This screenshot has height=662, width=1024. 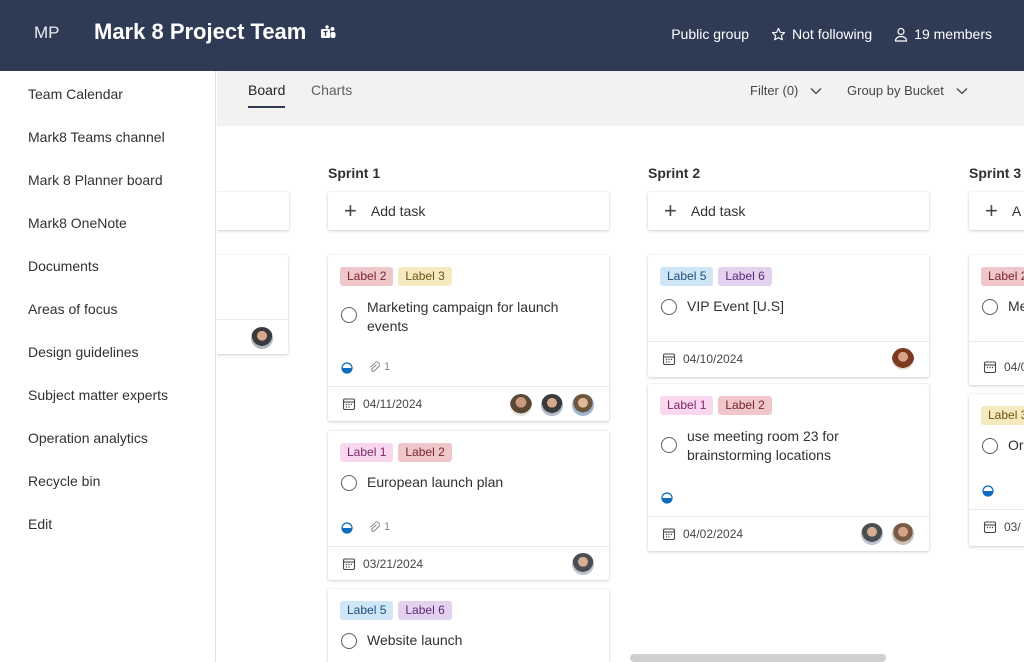 I want to click on due-date: 04/10/2024, so click(x=702, y=359).